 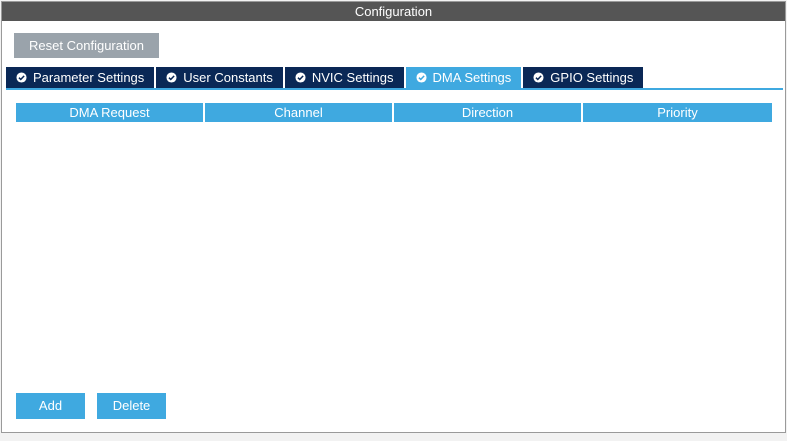 I want to click on tab-nvic-settings: NVIC Settings, so click(x=344, y=77).